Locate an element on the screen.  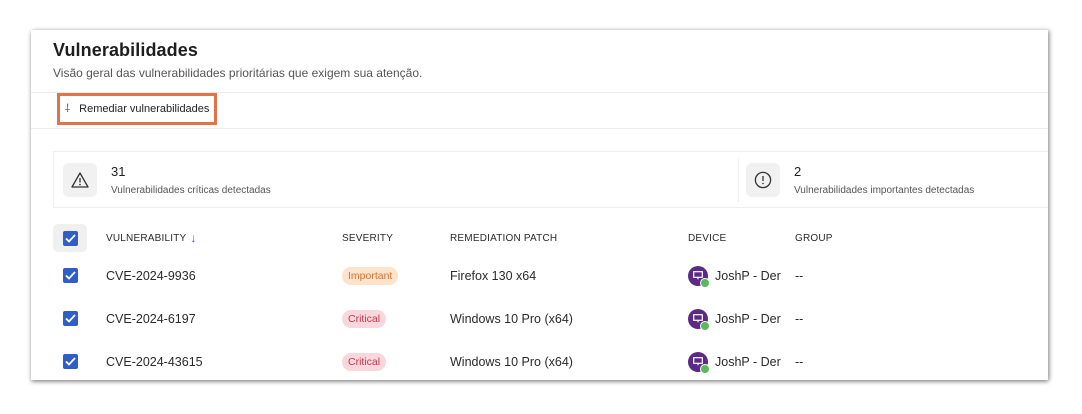
stat-critical-value: 31 is located at coordinates (118, 171).